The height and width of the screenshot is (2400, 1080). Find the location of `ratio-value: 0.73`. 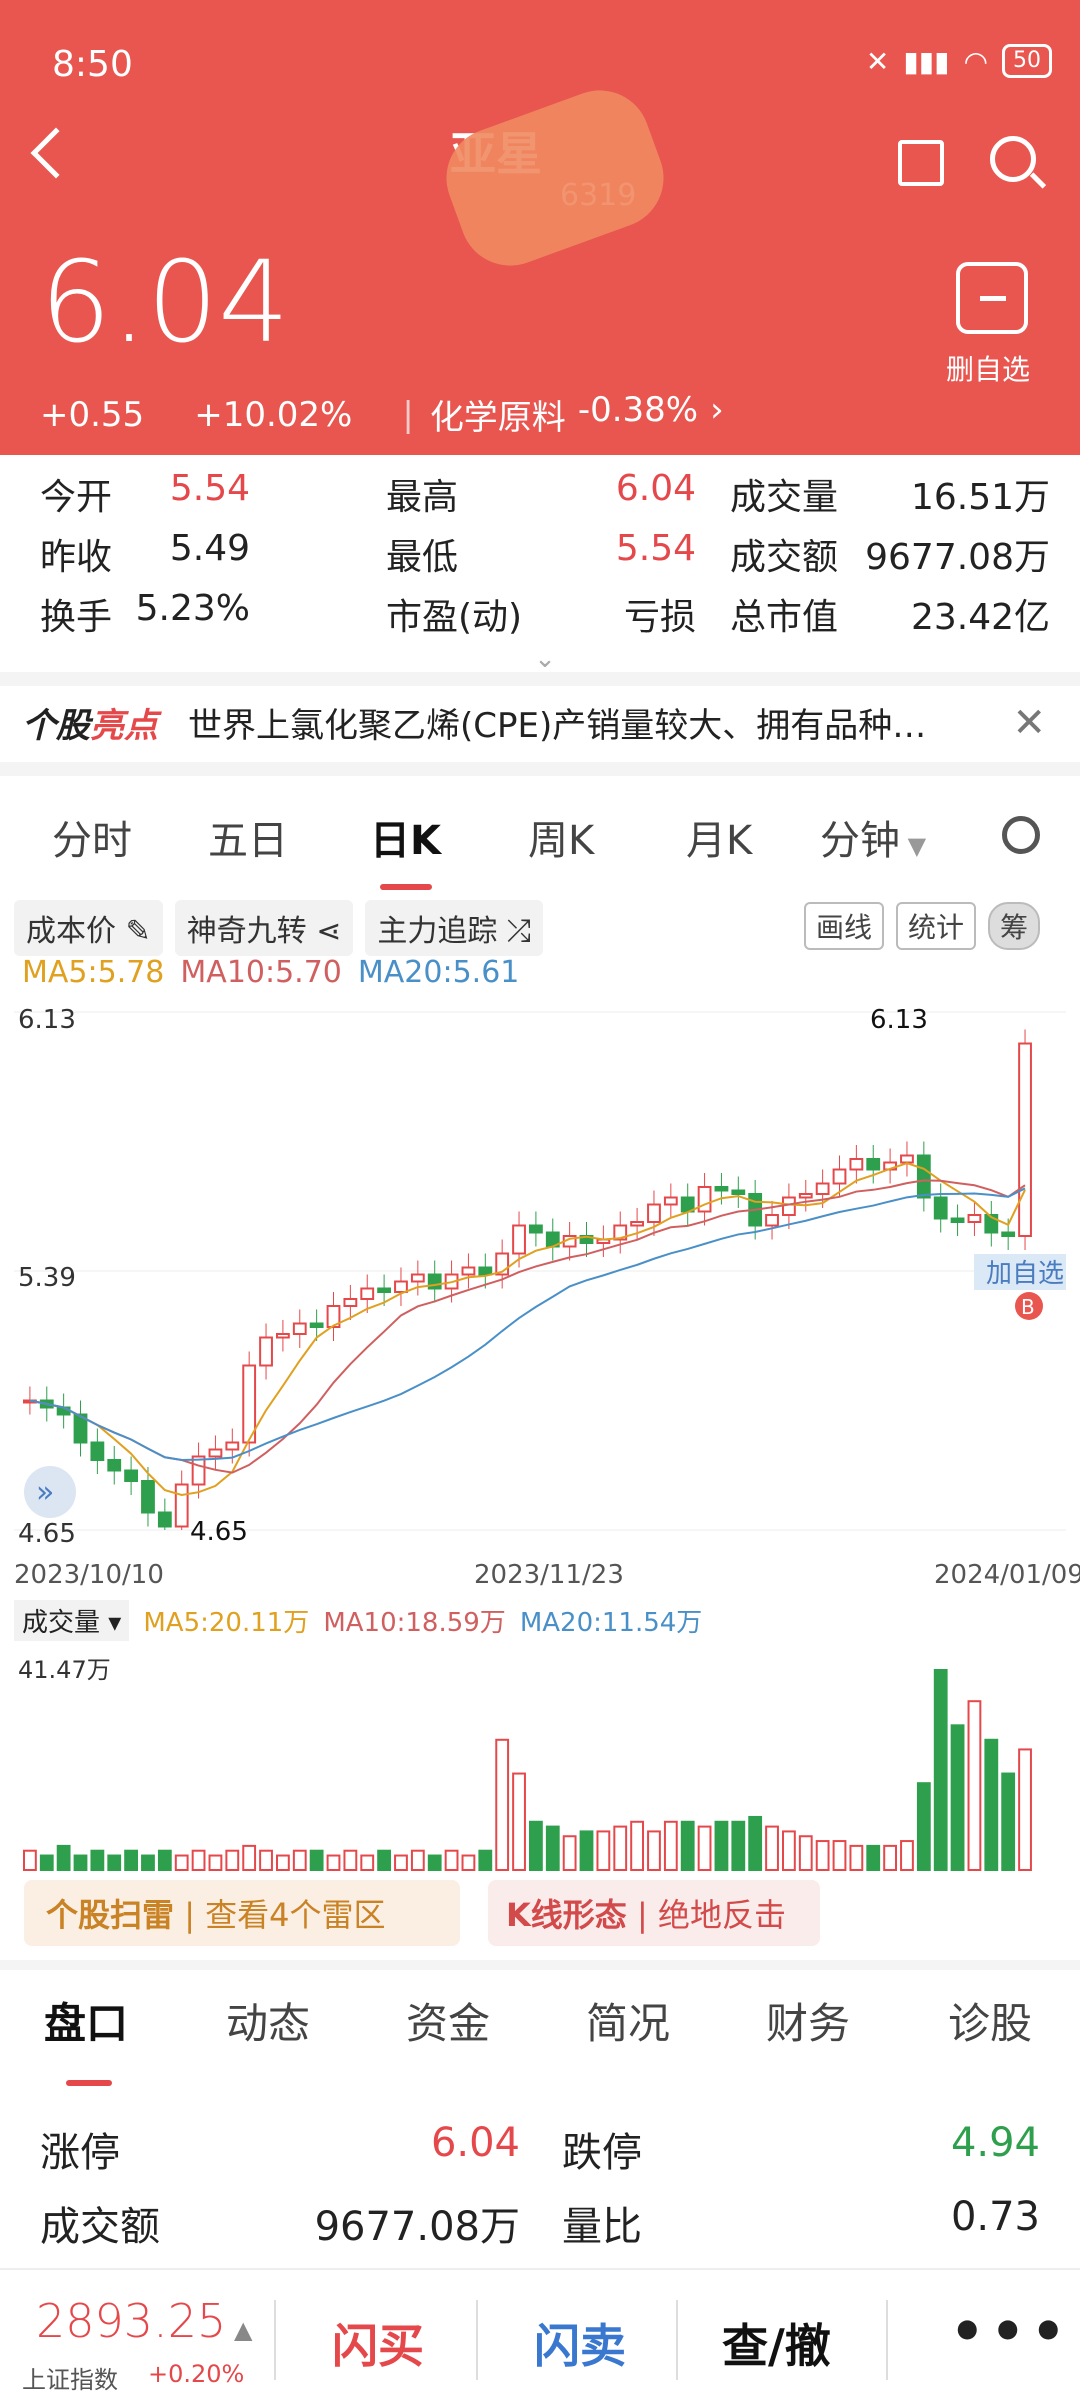

ratio-value: 0.73 is located at coordinates (995, 2217).